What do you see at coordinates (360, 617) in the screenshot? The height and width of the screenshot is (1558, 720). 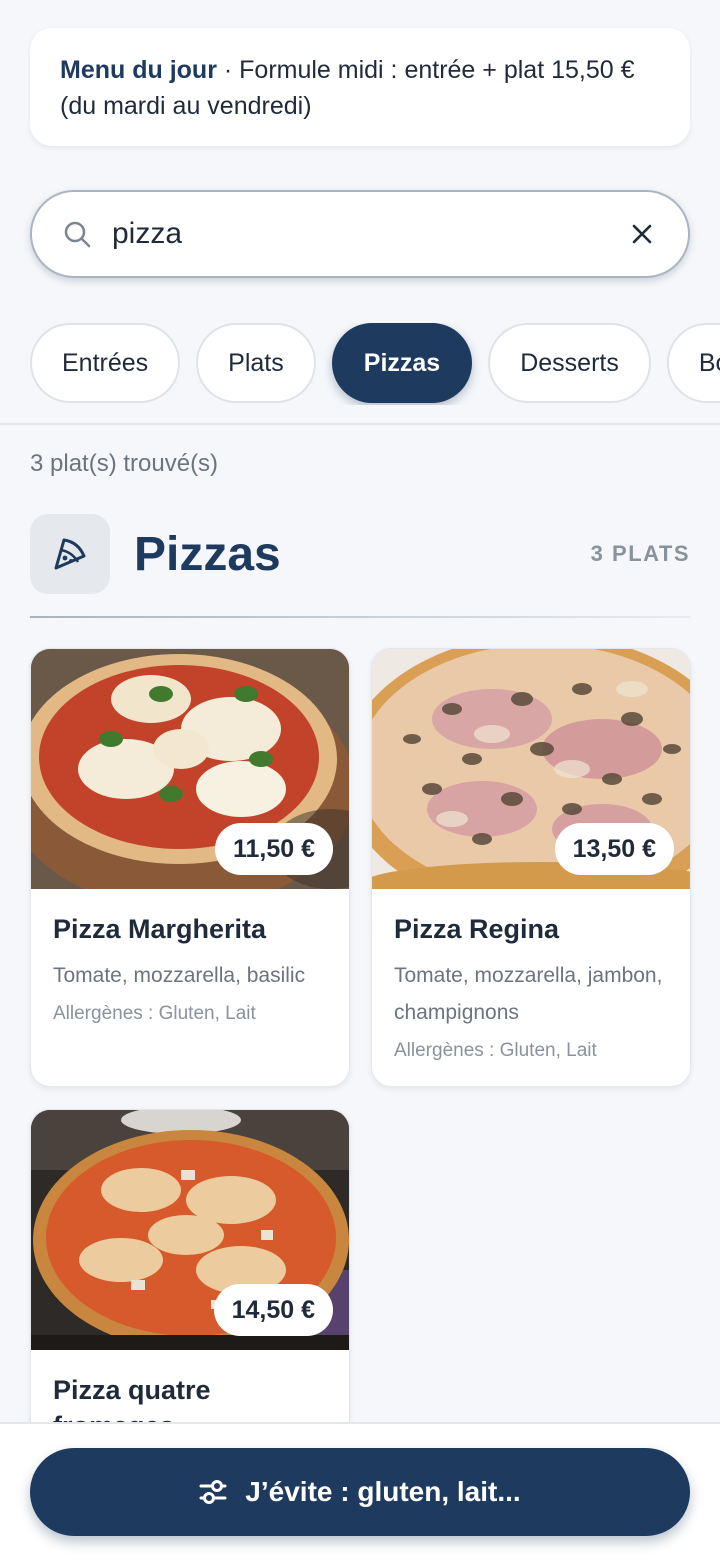 I see `section-divider` at bounding box center [360, 617].